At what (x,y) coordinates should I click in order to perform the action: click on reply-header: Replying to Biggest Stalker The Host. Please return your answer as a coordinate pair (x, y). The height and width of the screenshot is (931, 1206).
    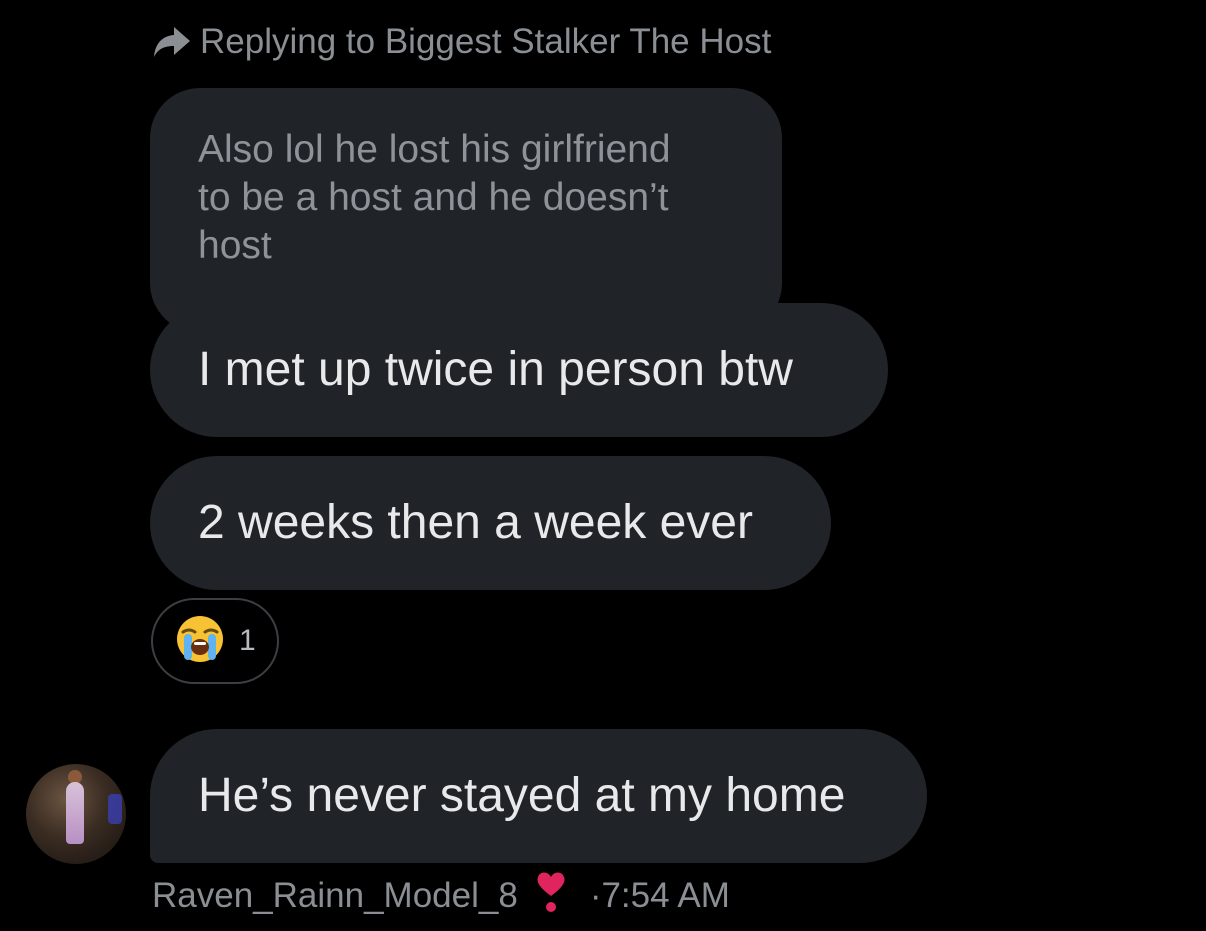
    Looking at the image, I should click on (461, 42).